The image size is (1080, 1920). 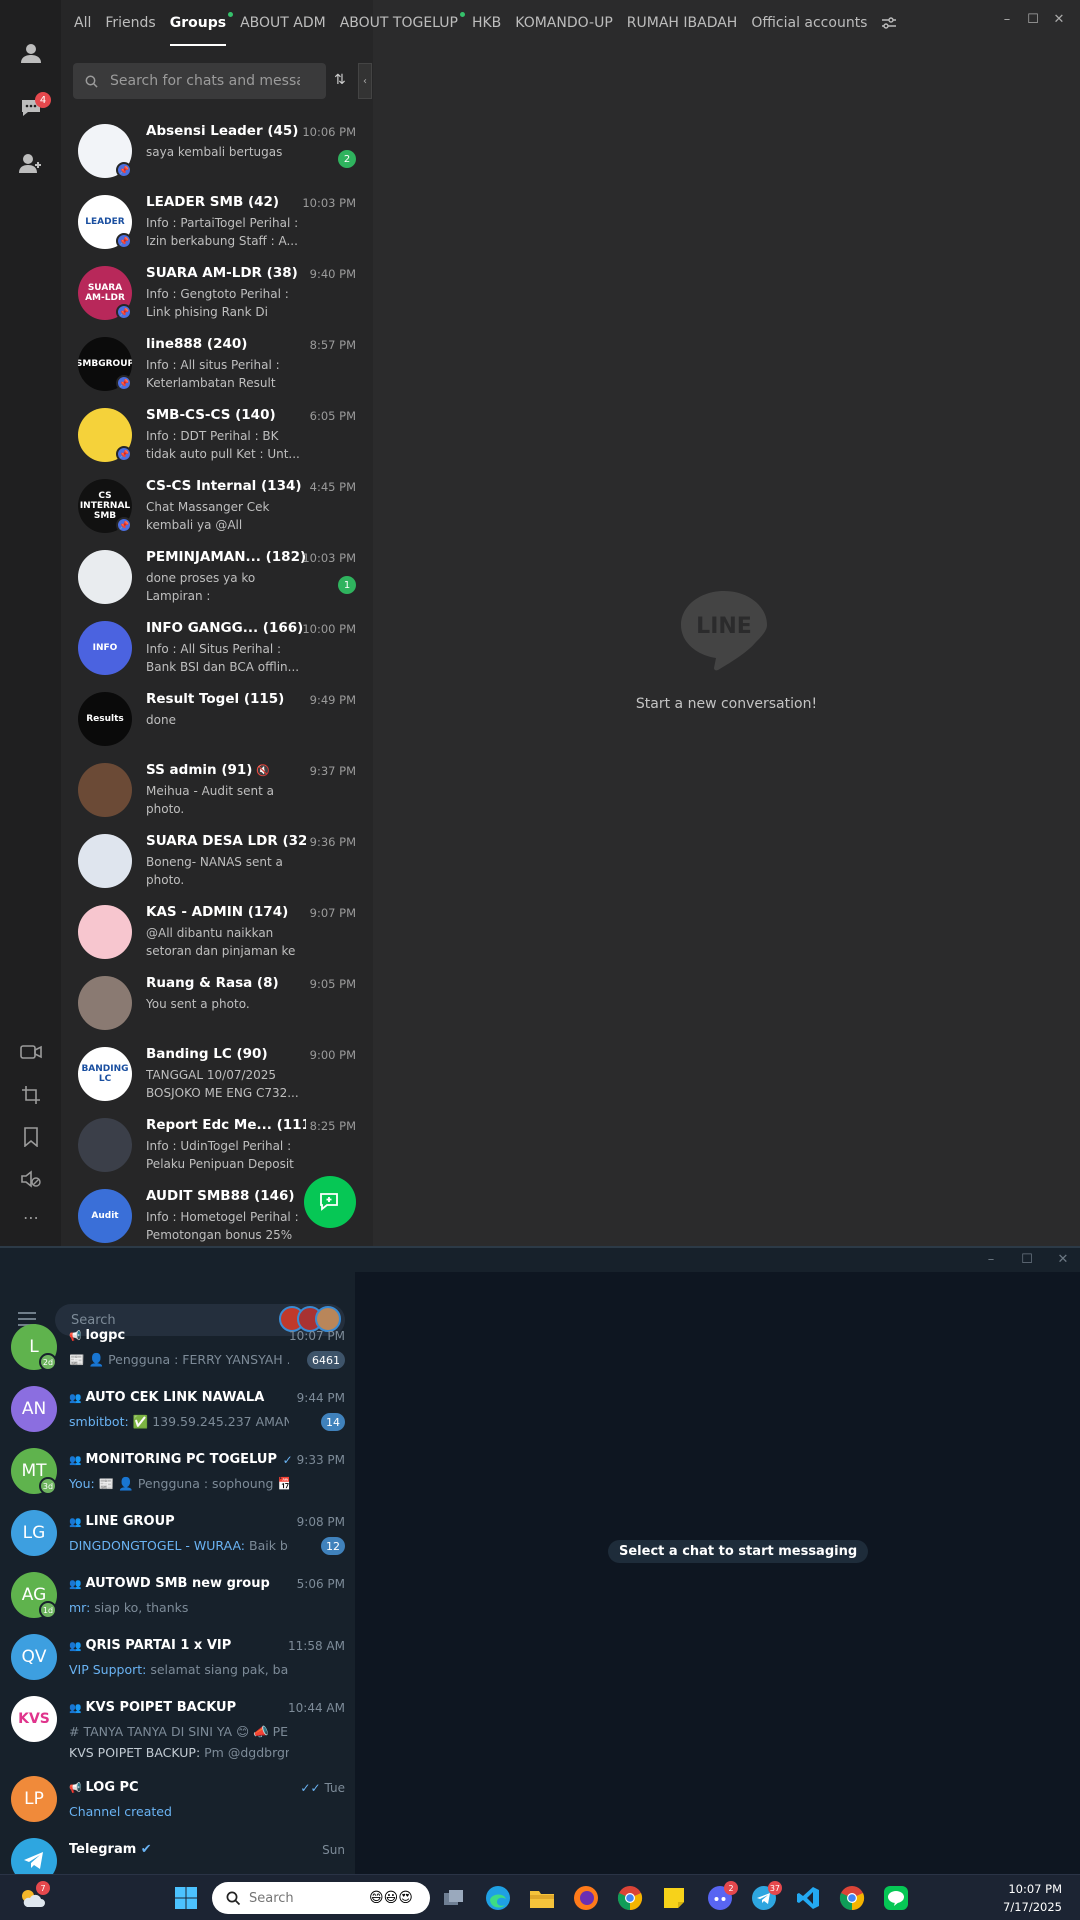 I want to click on tab-hkb: HKB, so click(x=486, y=23).